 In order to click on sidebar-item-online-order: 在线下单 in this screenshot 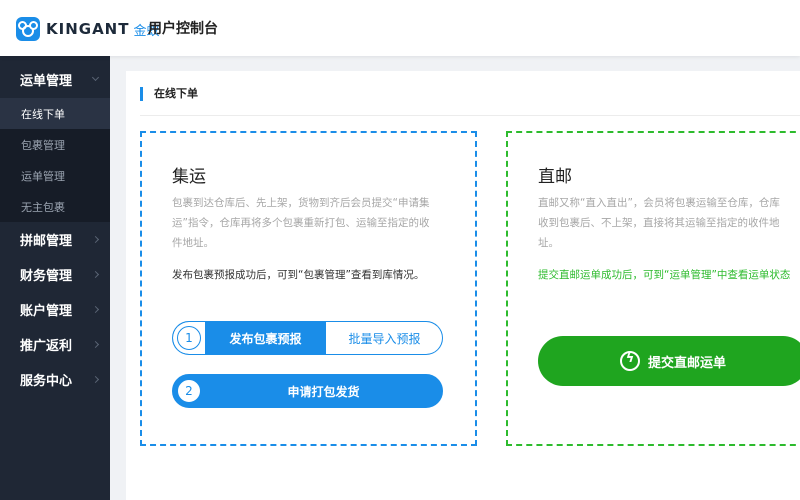, I will do `click(55, 113)`.